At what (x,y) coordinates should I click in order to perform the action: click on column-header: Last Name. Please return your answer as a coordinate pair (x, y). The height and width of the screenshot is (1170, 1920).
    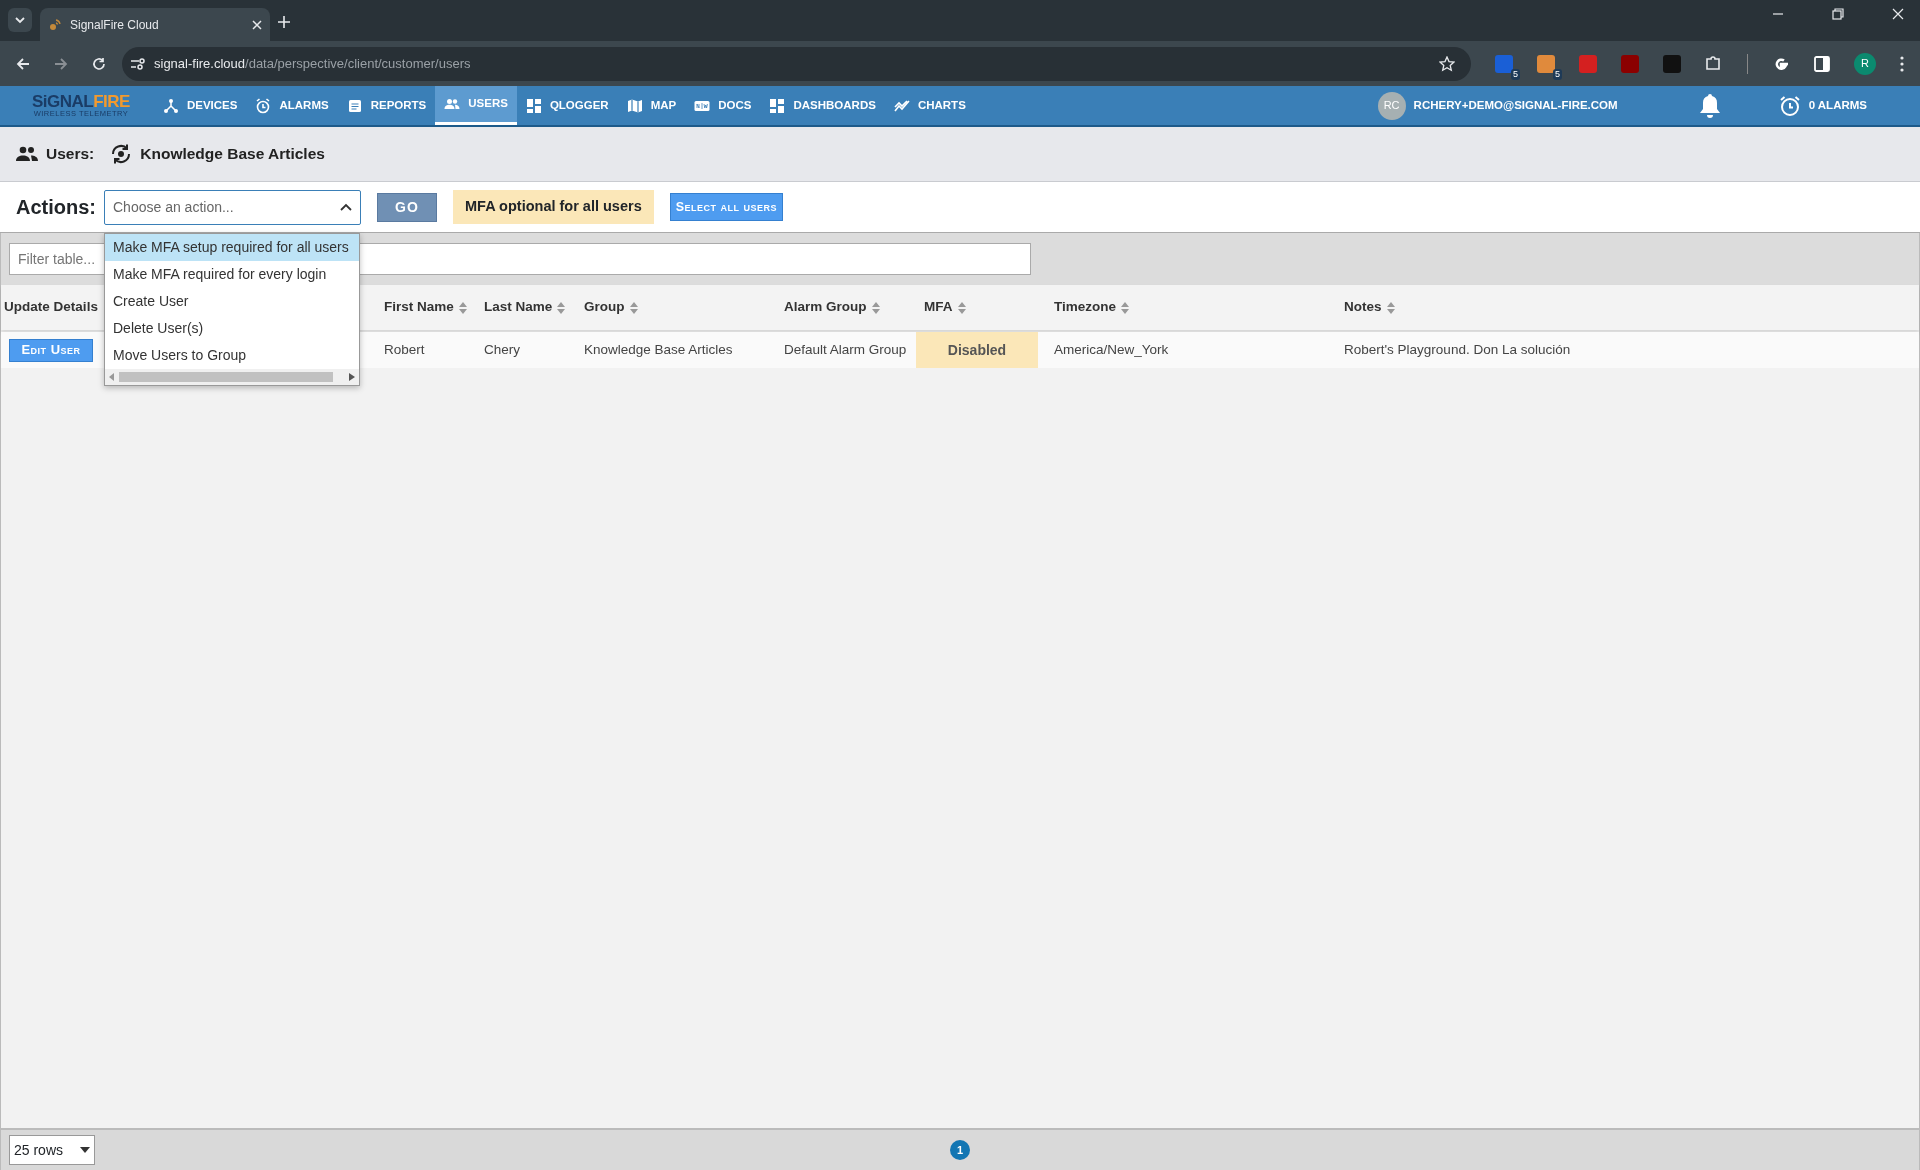
    Looking at the image, I should click on (518, 307).